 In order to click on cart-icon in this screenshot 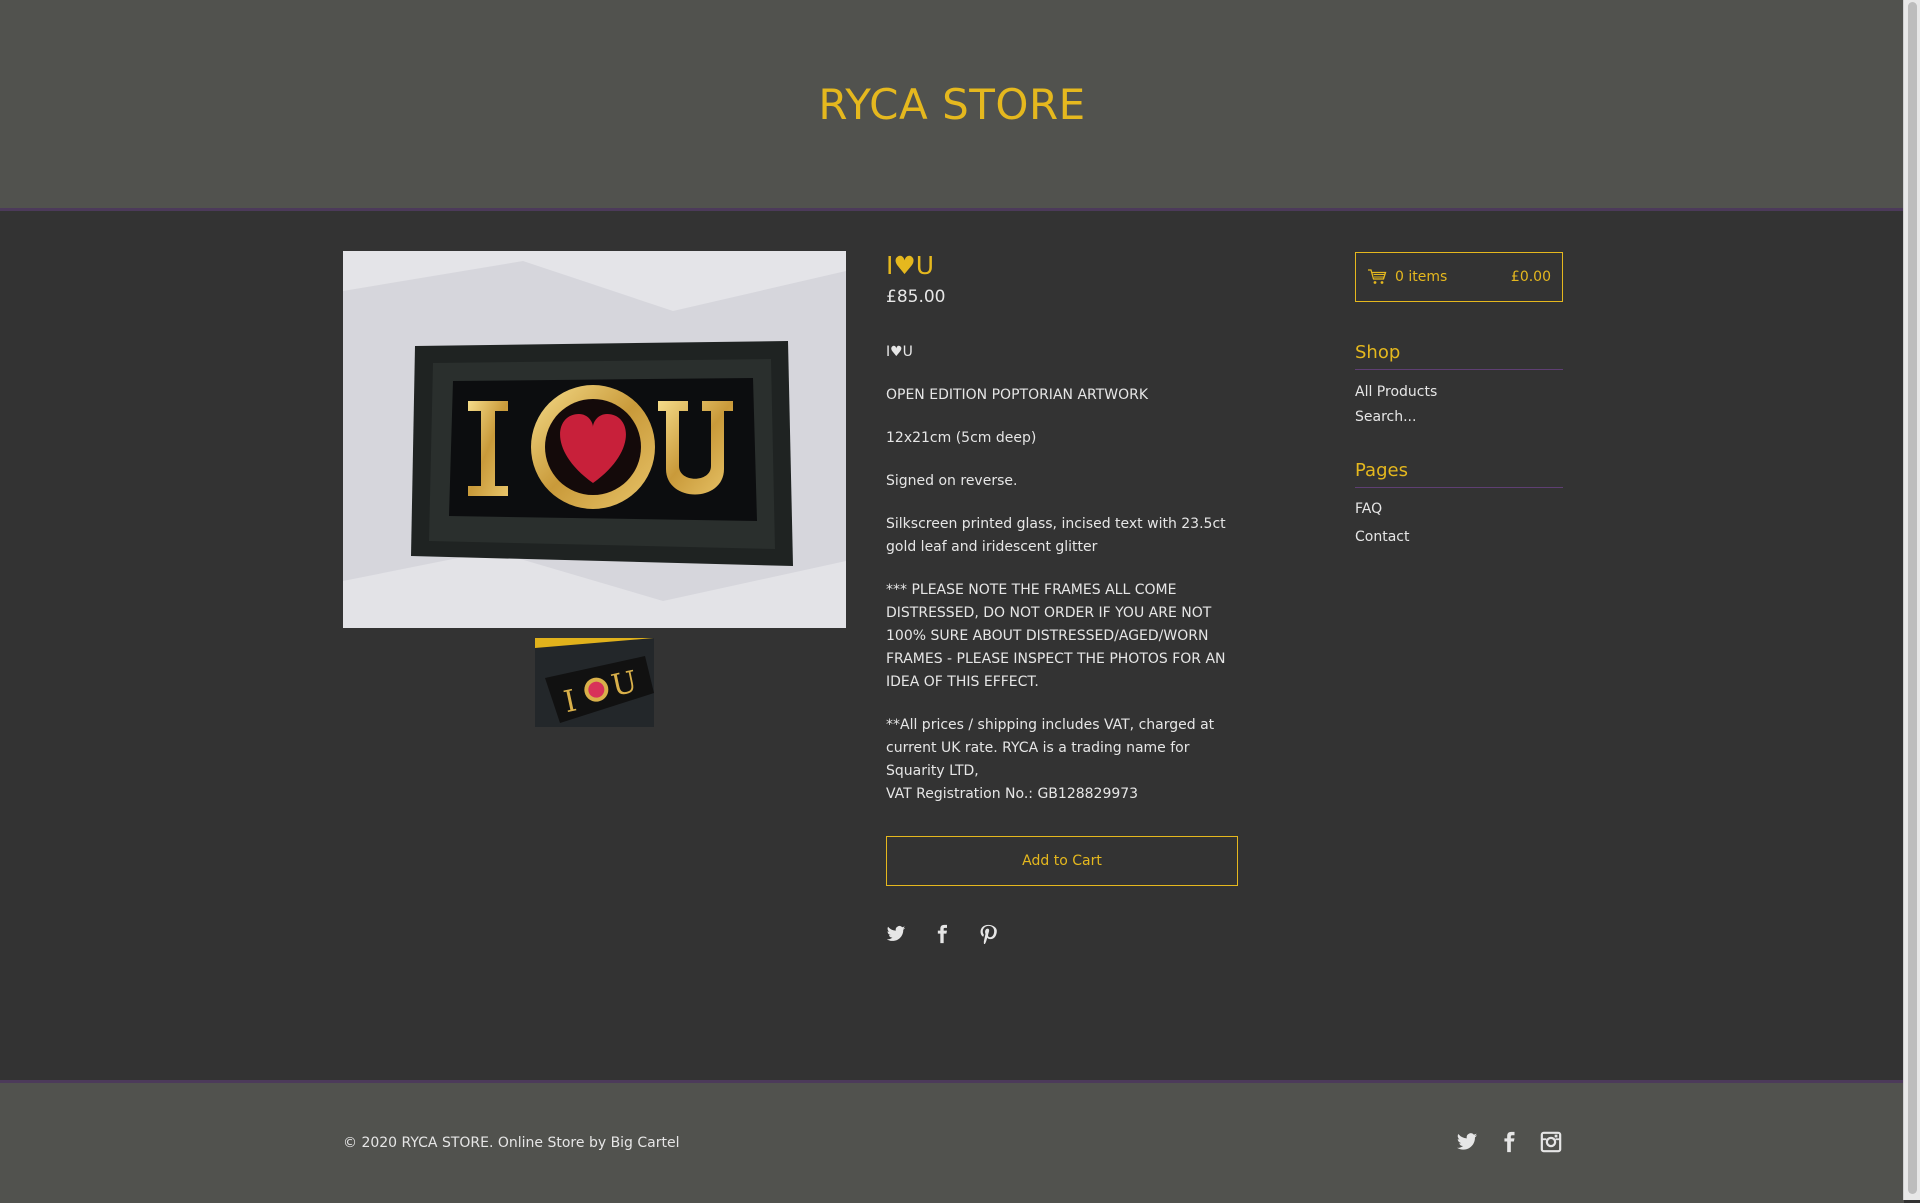, I will do `click(1377, 277)`.